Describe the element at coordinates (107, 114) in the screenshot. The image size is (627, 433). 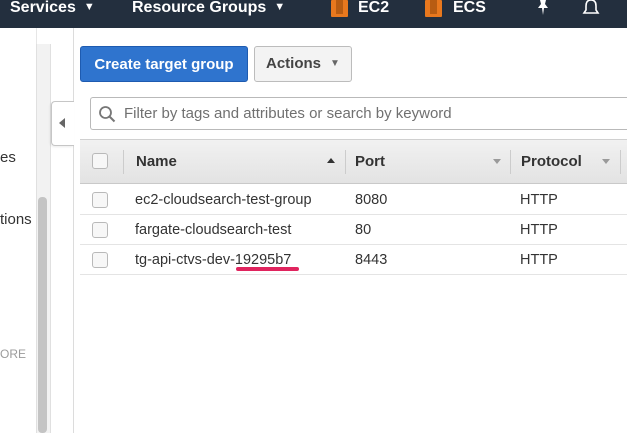
I see `search-icon` at that location.